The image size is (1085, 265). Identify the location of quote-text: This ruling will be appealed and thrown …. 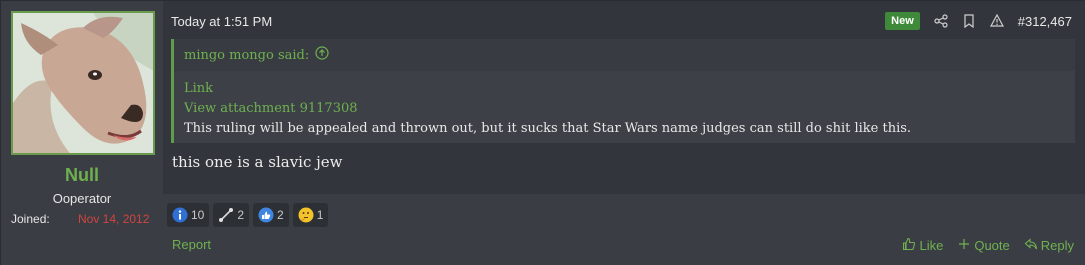
(548, 128).